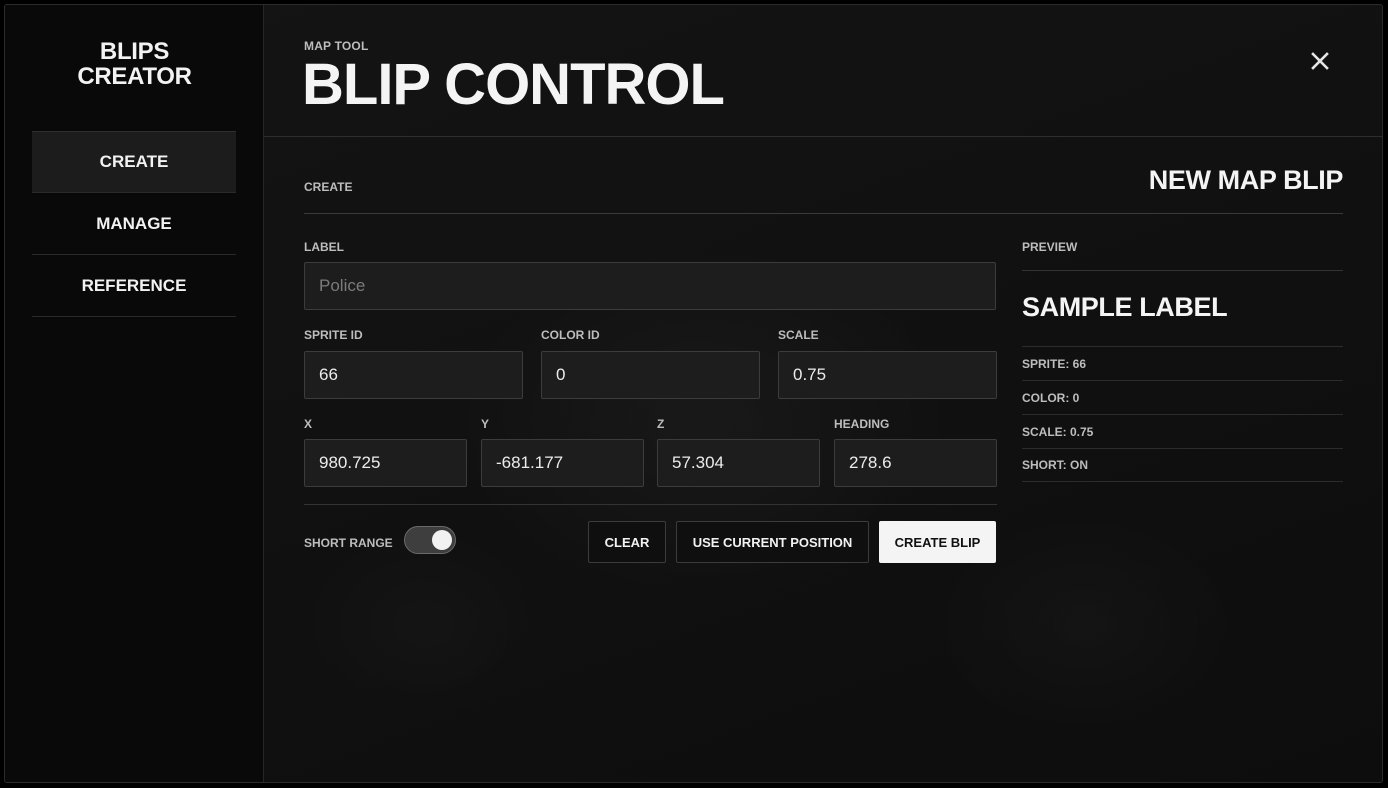 This screenshot has width=1388, height=788. I want to click on brand-logo: BLIPS CREATOR, so click(134, 64).